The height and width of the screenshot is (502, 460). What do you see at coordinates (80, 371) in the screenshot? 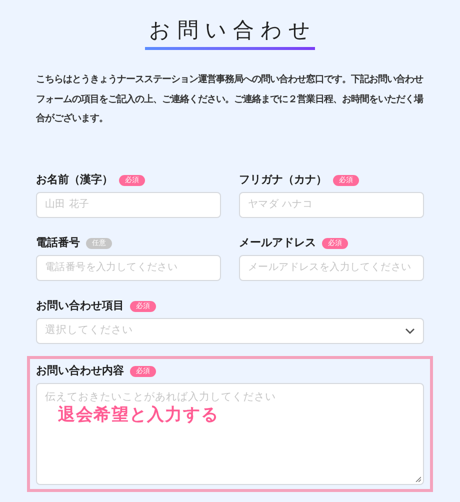
I see `field-label: お問い合わせ内容` at bounding box center [80, 371].